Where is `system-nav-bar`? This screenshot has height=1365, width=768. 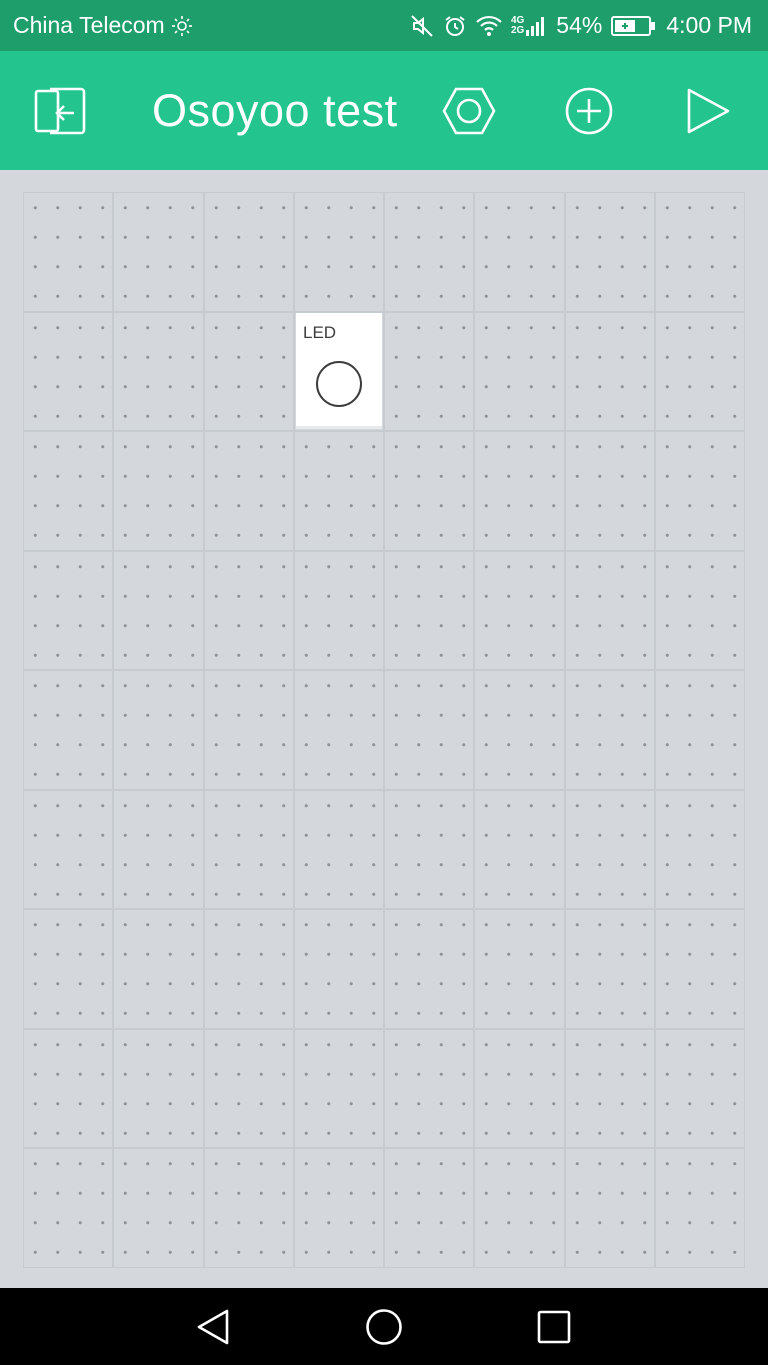
system-nav-bar is located at coordinates (384, 1326).